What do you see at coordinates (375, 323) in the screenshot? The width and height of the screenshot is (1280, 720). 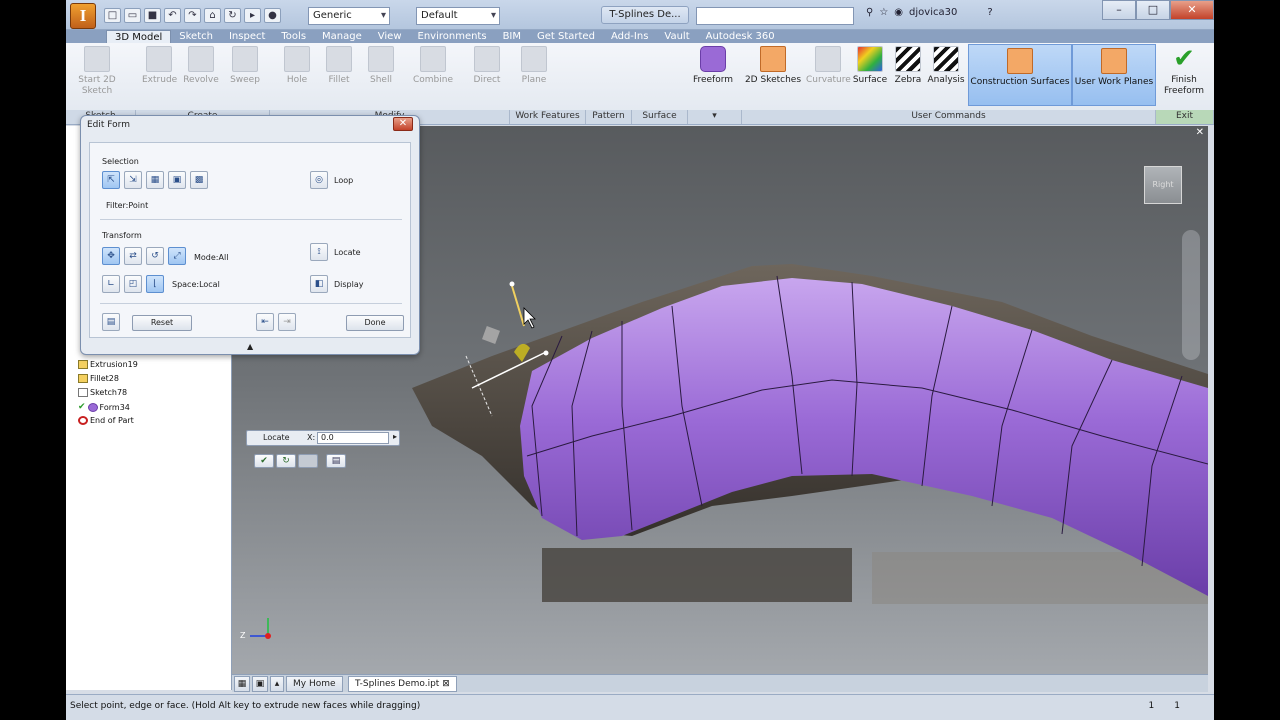 I see `done-button: Done` at bounding box center [375, 323].